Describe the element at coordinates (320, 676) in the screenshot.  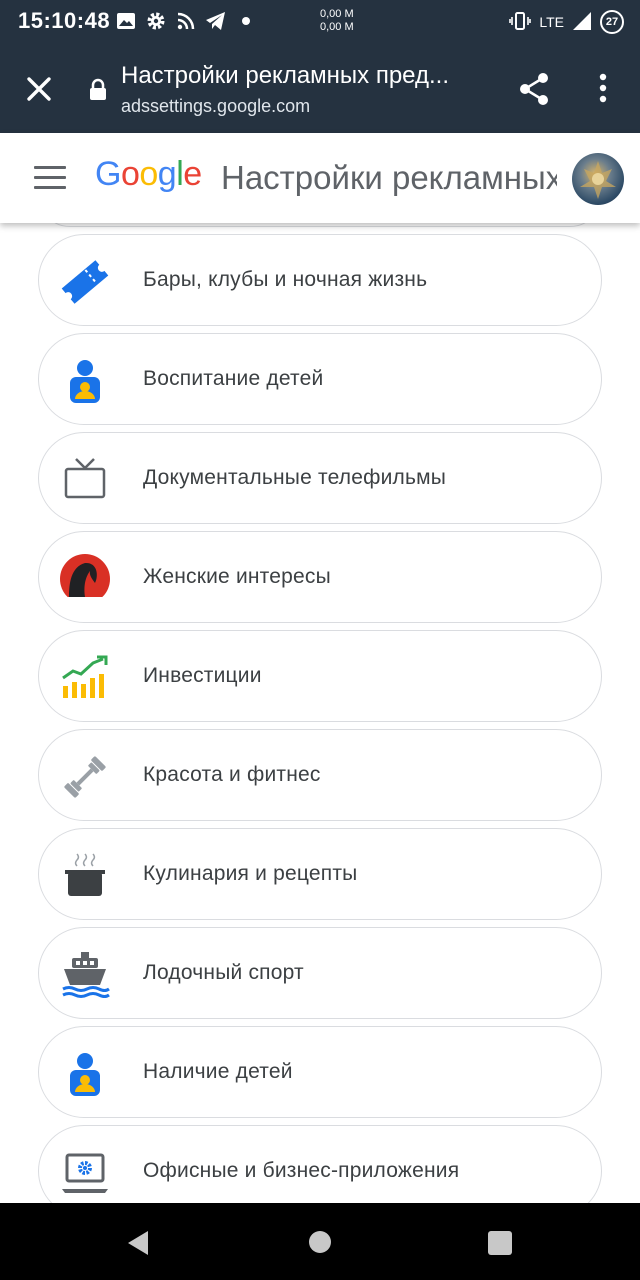
I see `list-item: Инвестиции` at that location.